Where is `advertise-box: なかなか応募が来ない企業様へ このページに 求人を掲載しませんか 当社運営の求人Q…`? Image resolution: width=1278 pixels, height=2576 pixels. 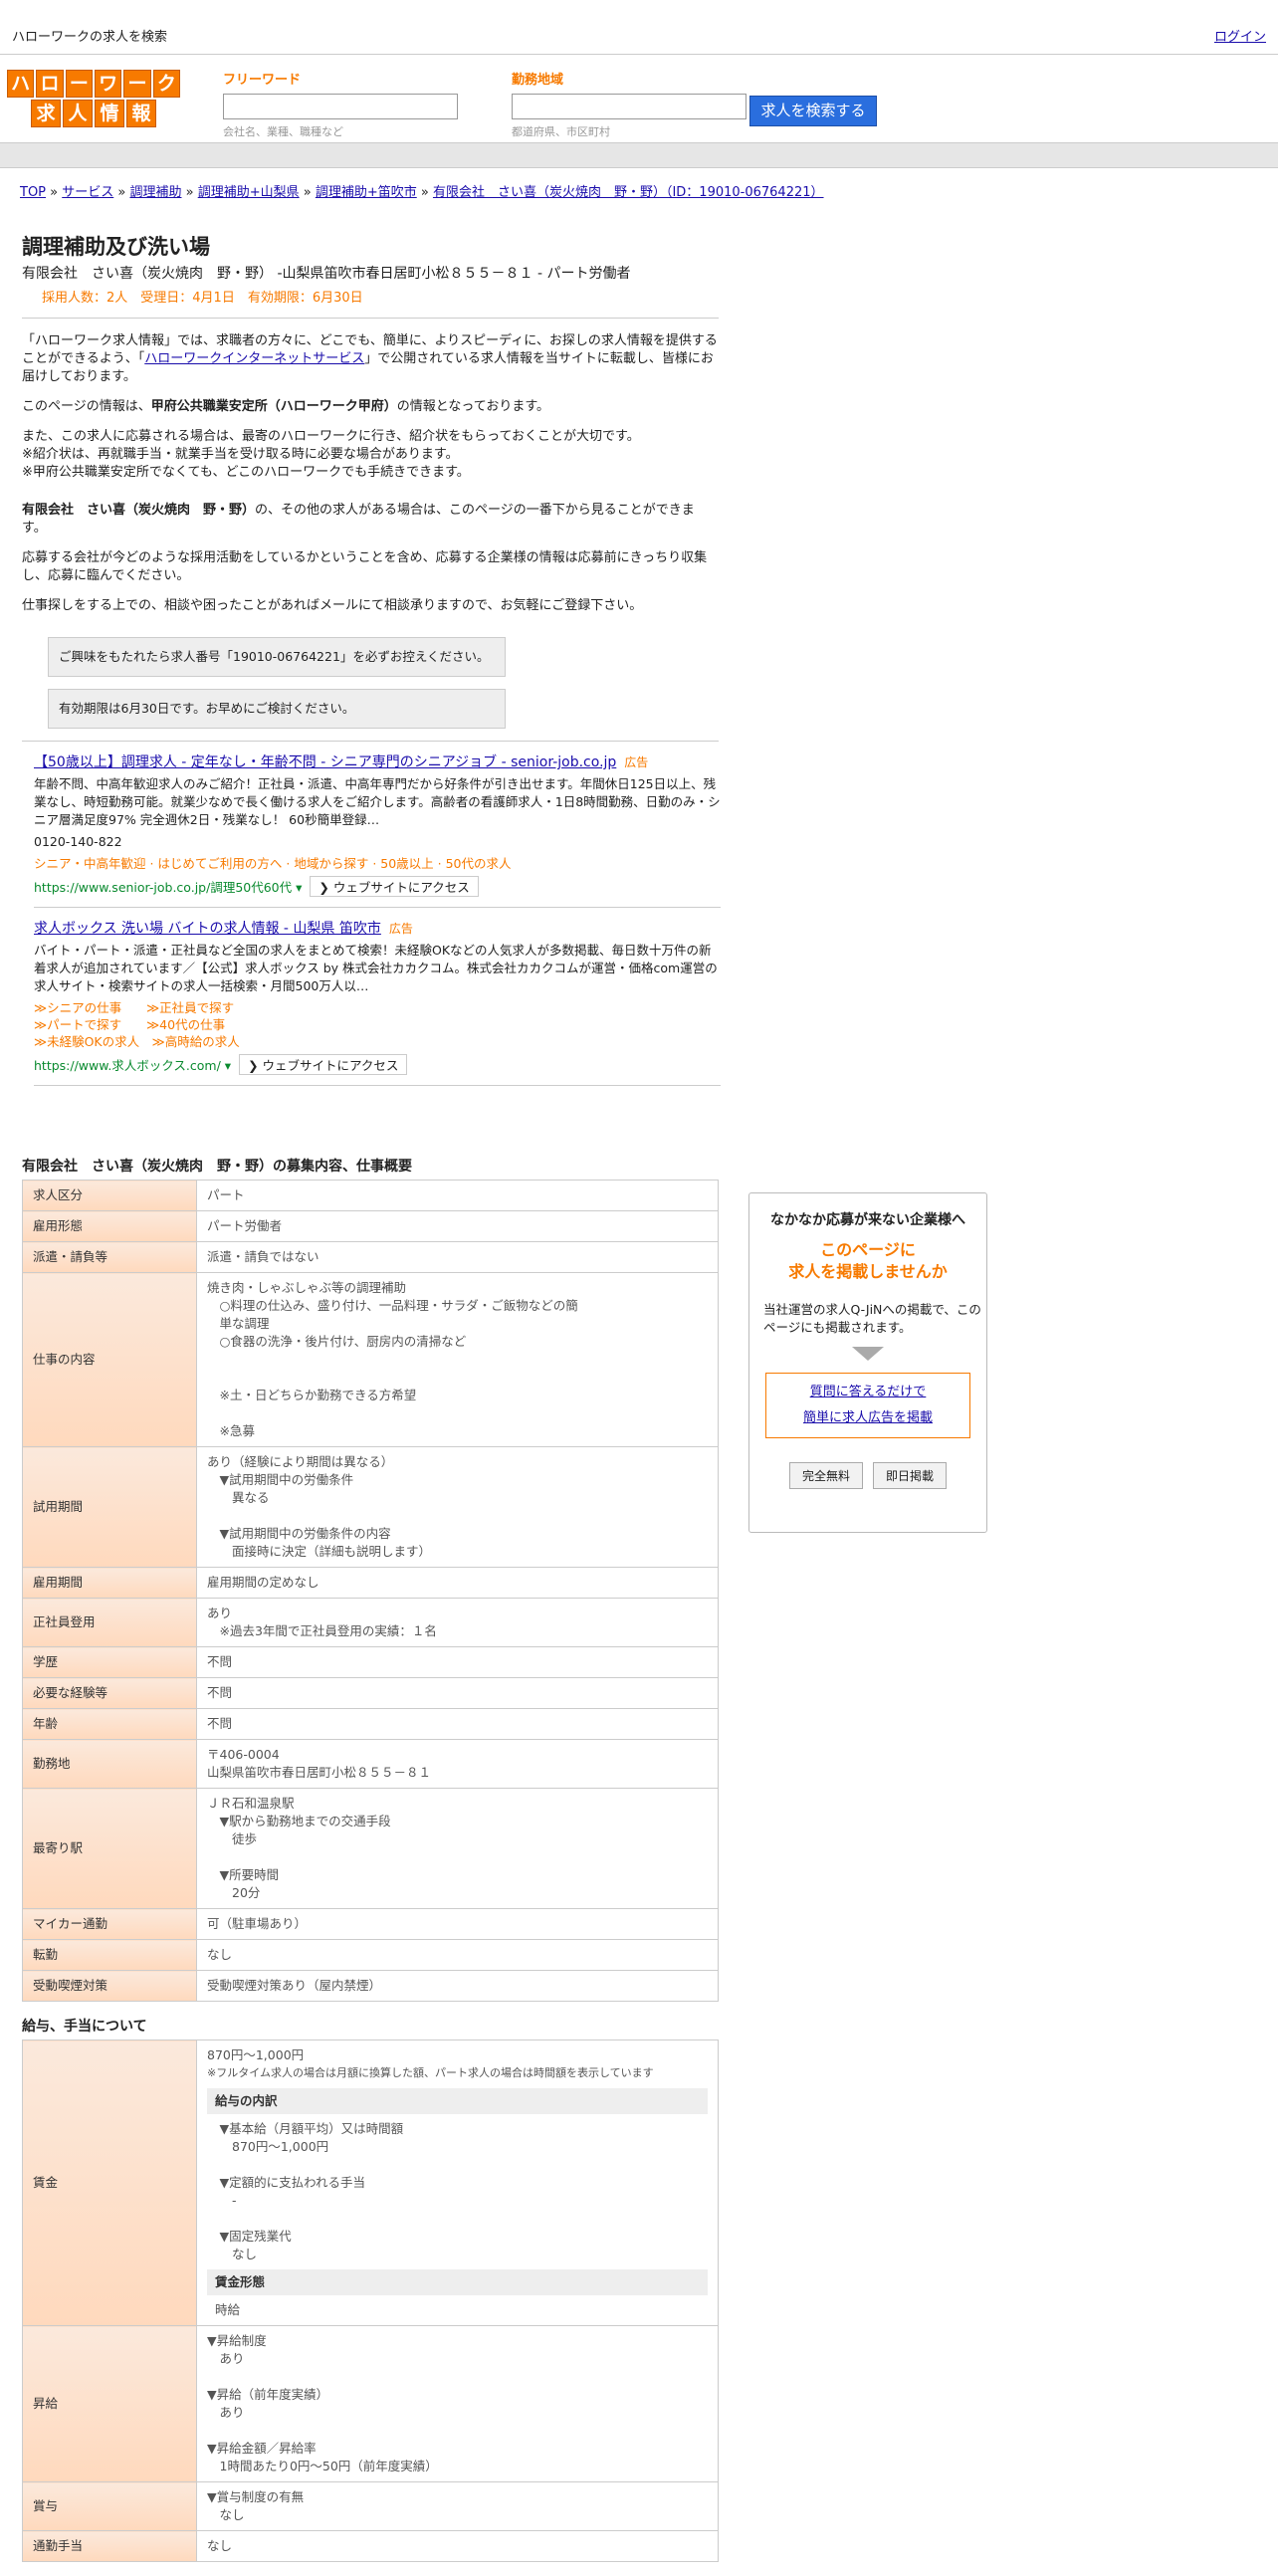
advertise-box: なかなか応募が来ない企業様へ このページに 求人を掲載しませんか 当社運営の求人Q… is located at coordinates (867, 1362).